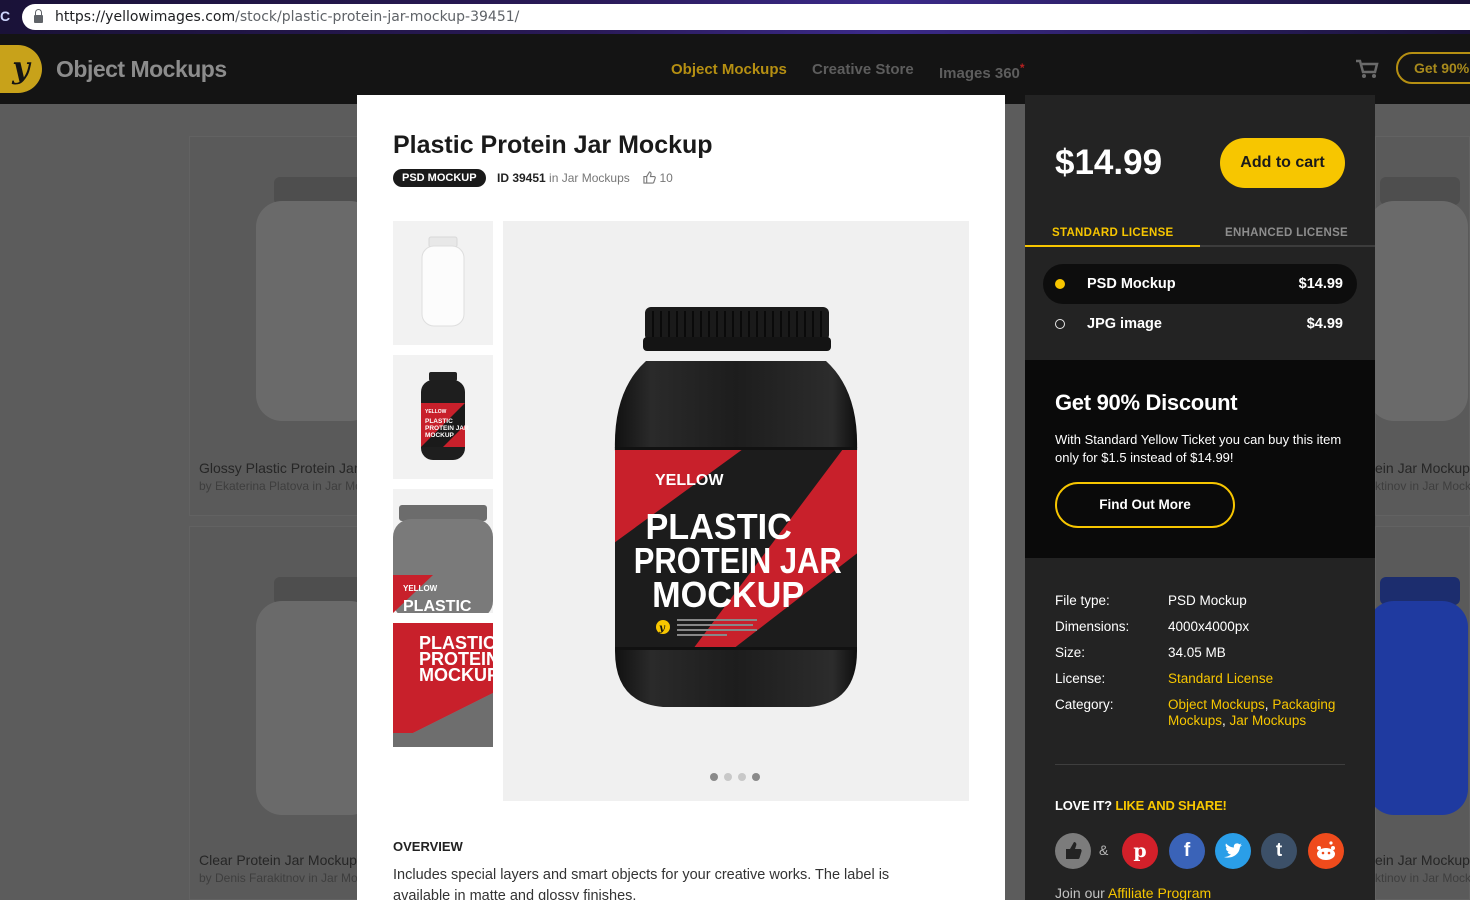  What do you see at coordinates (21, 69) in the screenshot?
I see `yellow-images-logo: y` at bounding box center [21, 69].